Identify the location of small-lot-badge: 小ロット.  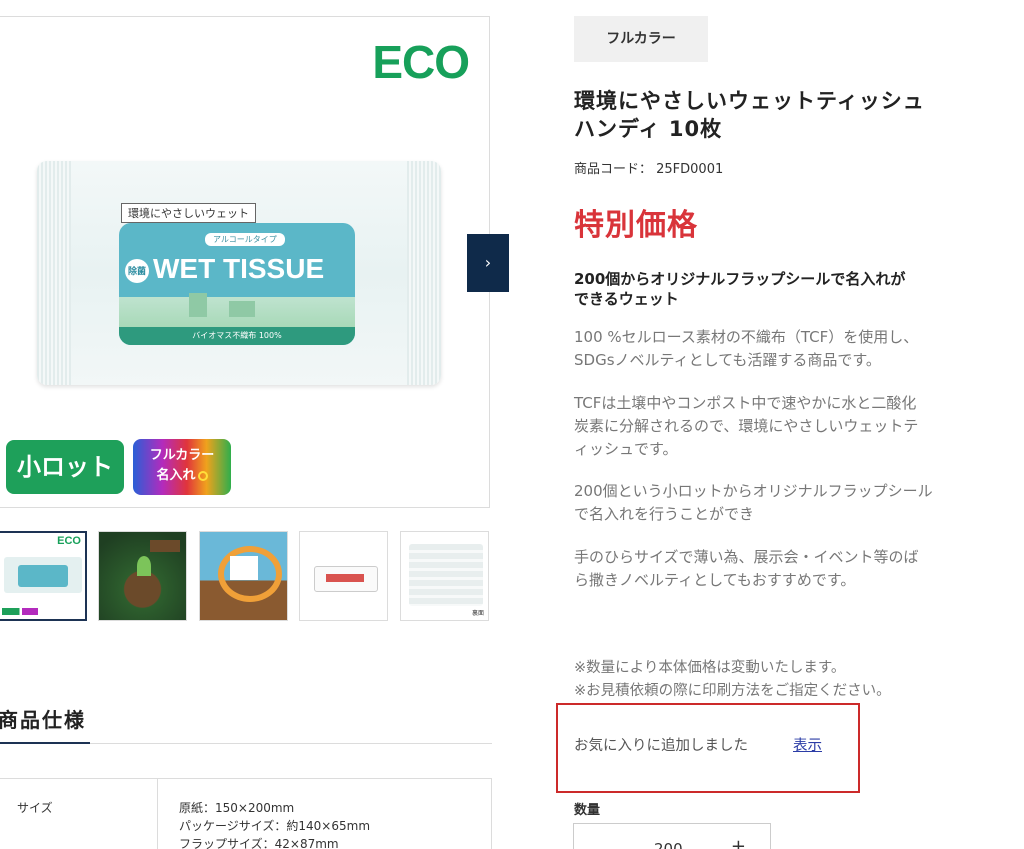
(65, 467).